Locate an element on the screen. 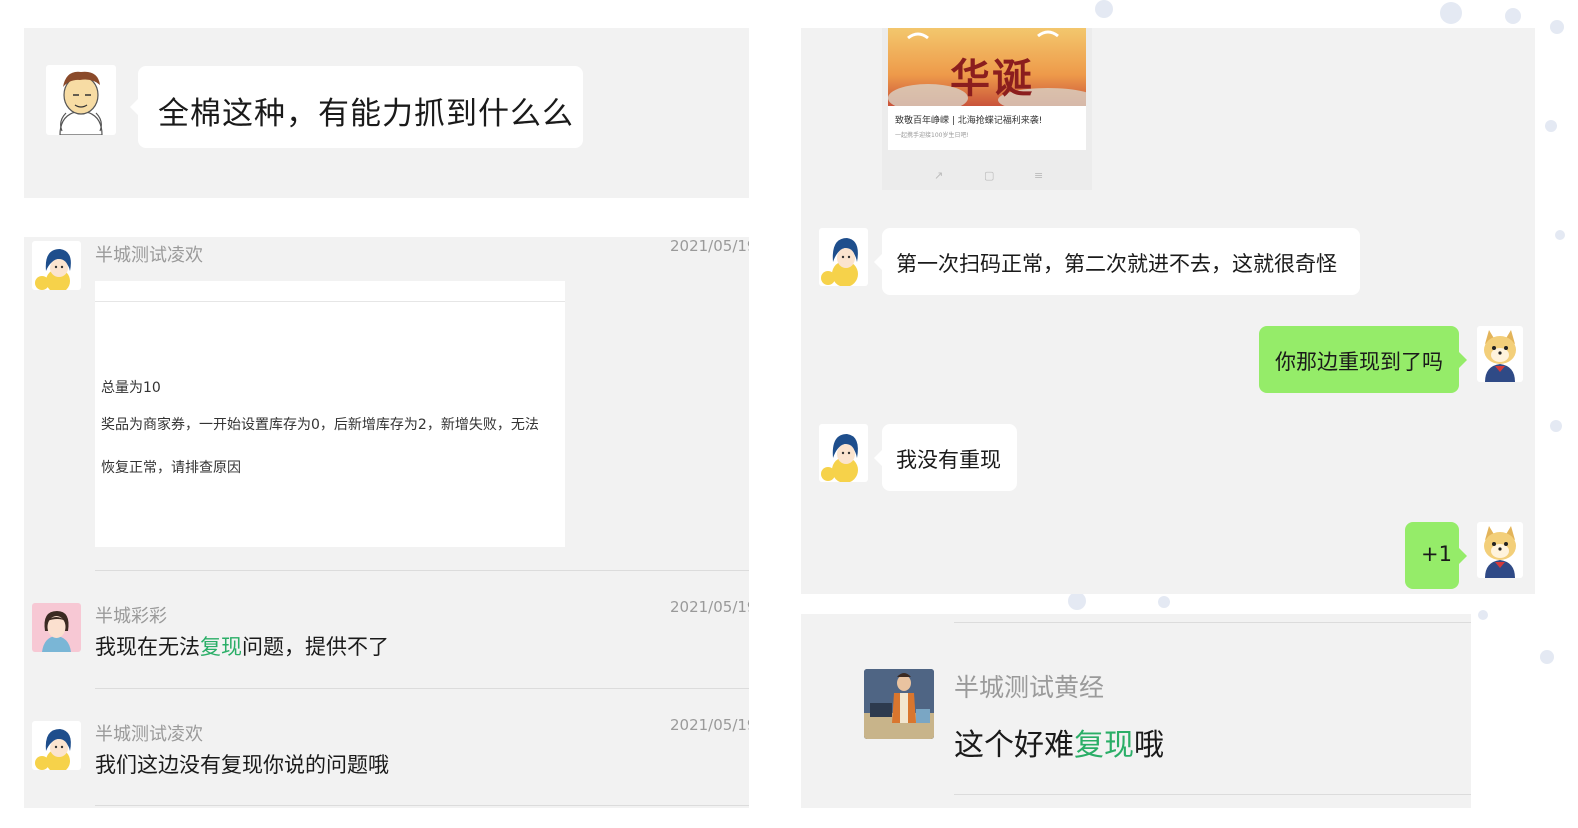 This screenshot has width=1578, height=828. message-bubble: 我没有重现 is located at coordinates (945, 457).